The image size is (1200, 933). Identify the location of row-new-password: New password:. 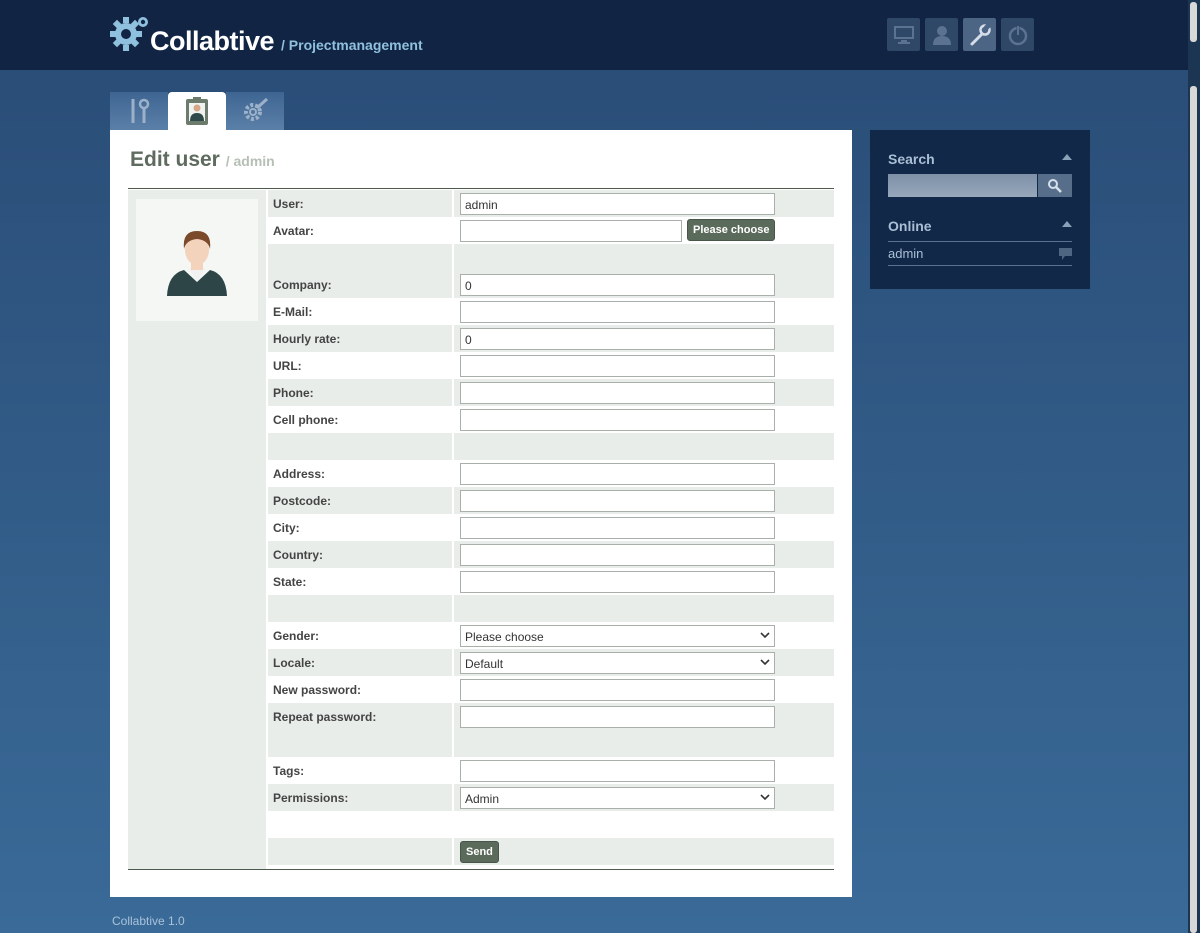
(550, 689).